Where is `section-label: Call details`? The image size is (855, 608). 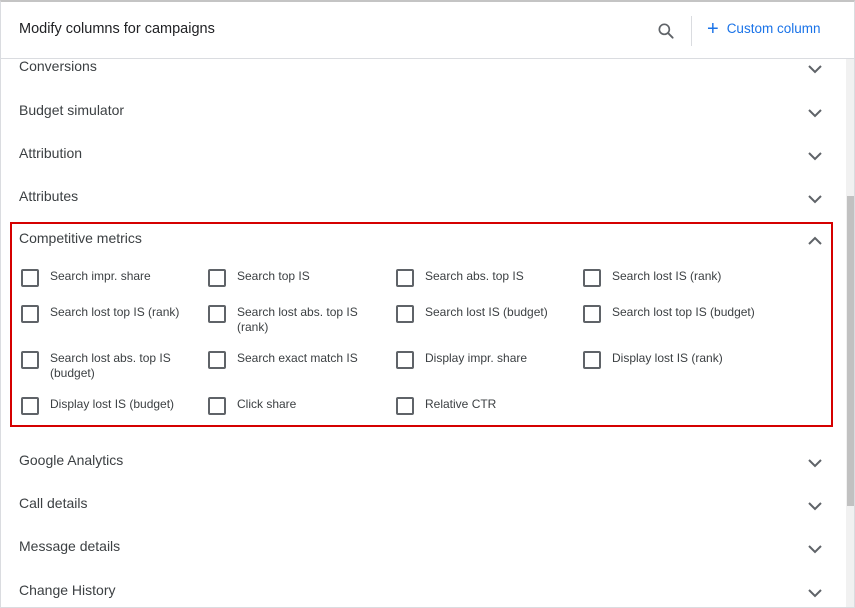 section-label: Call details is located at coordinates (53, 503).